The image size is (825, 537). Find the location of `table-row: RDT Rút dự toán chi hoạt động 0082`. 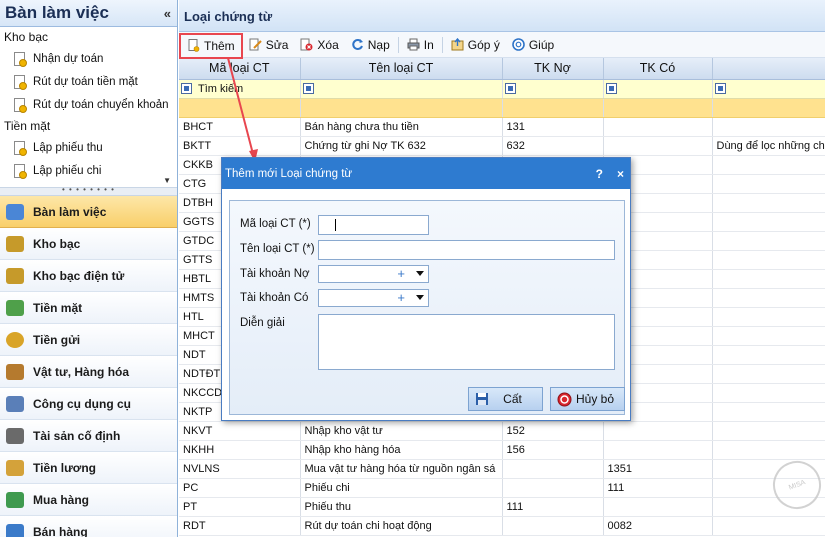

table-row: RDT Rút dự toán chi hoạt động 0082 is located at coordinates (502, 526).